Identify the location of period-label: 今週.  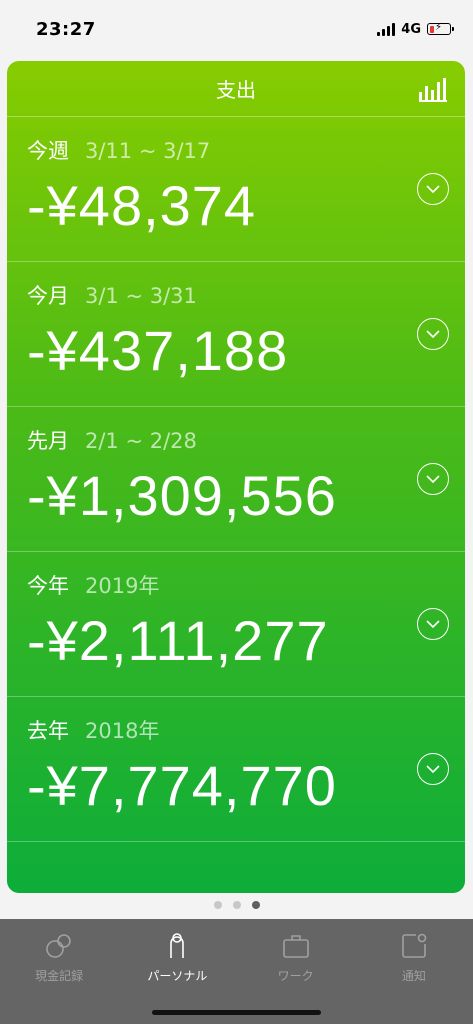
(48, 151).